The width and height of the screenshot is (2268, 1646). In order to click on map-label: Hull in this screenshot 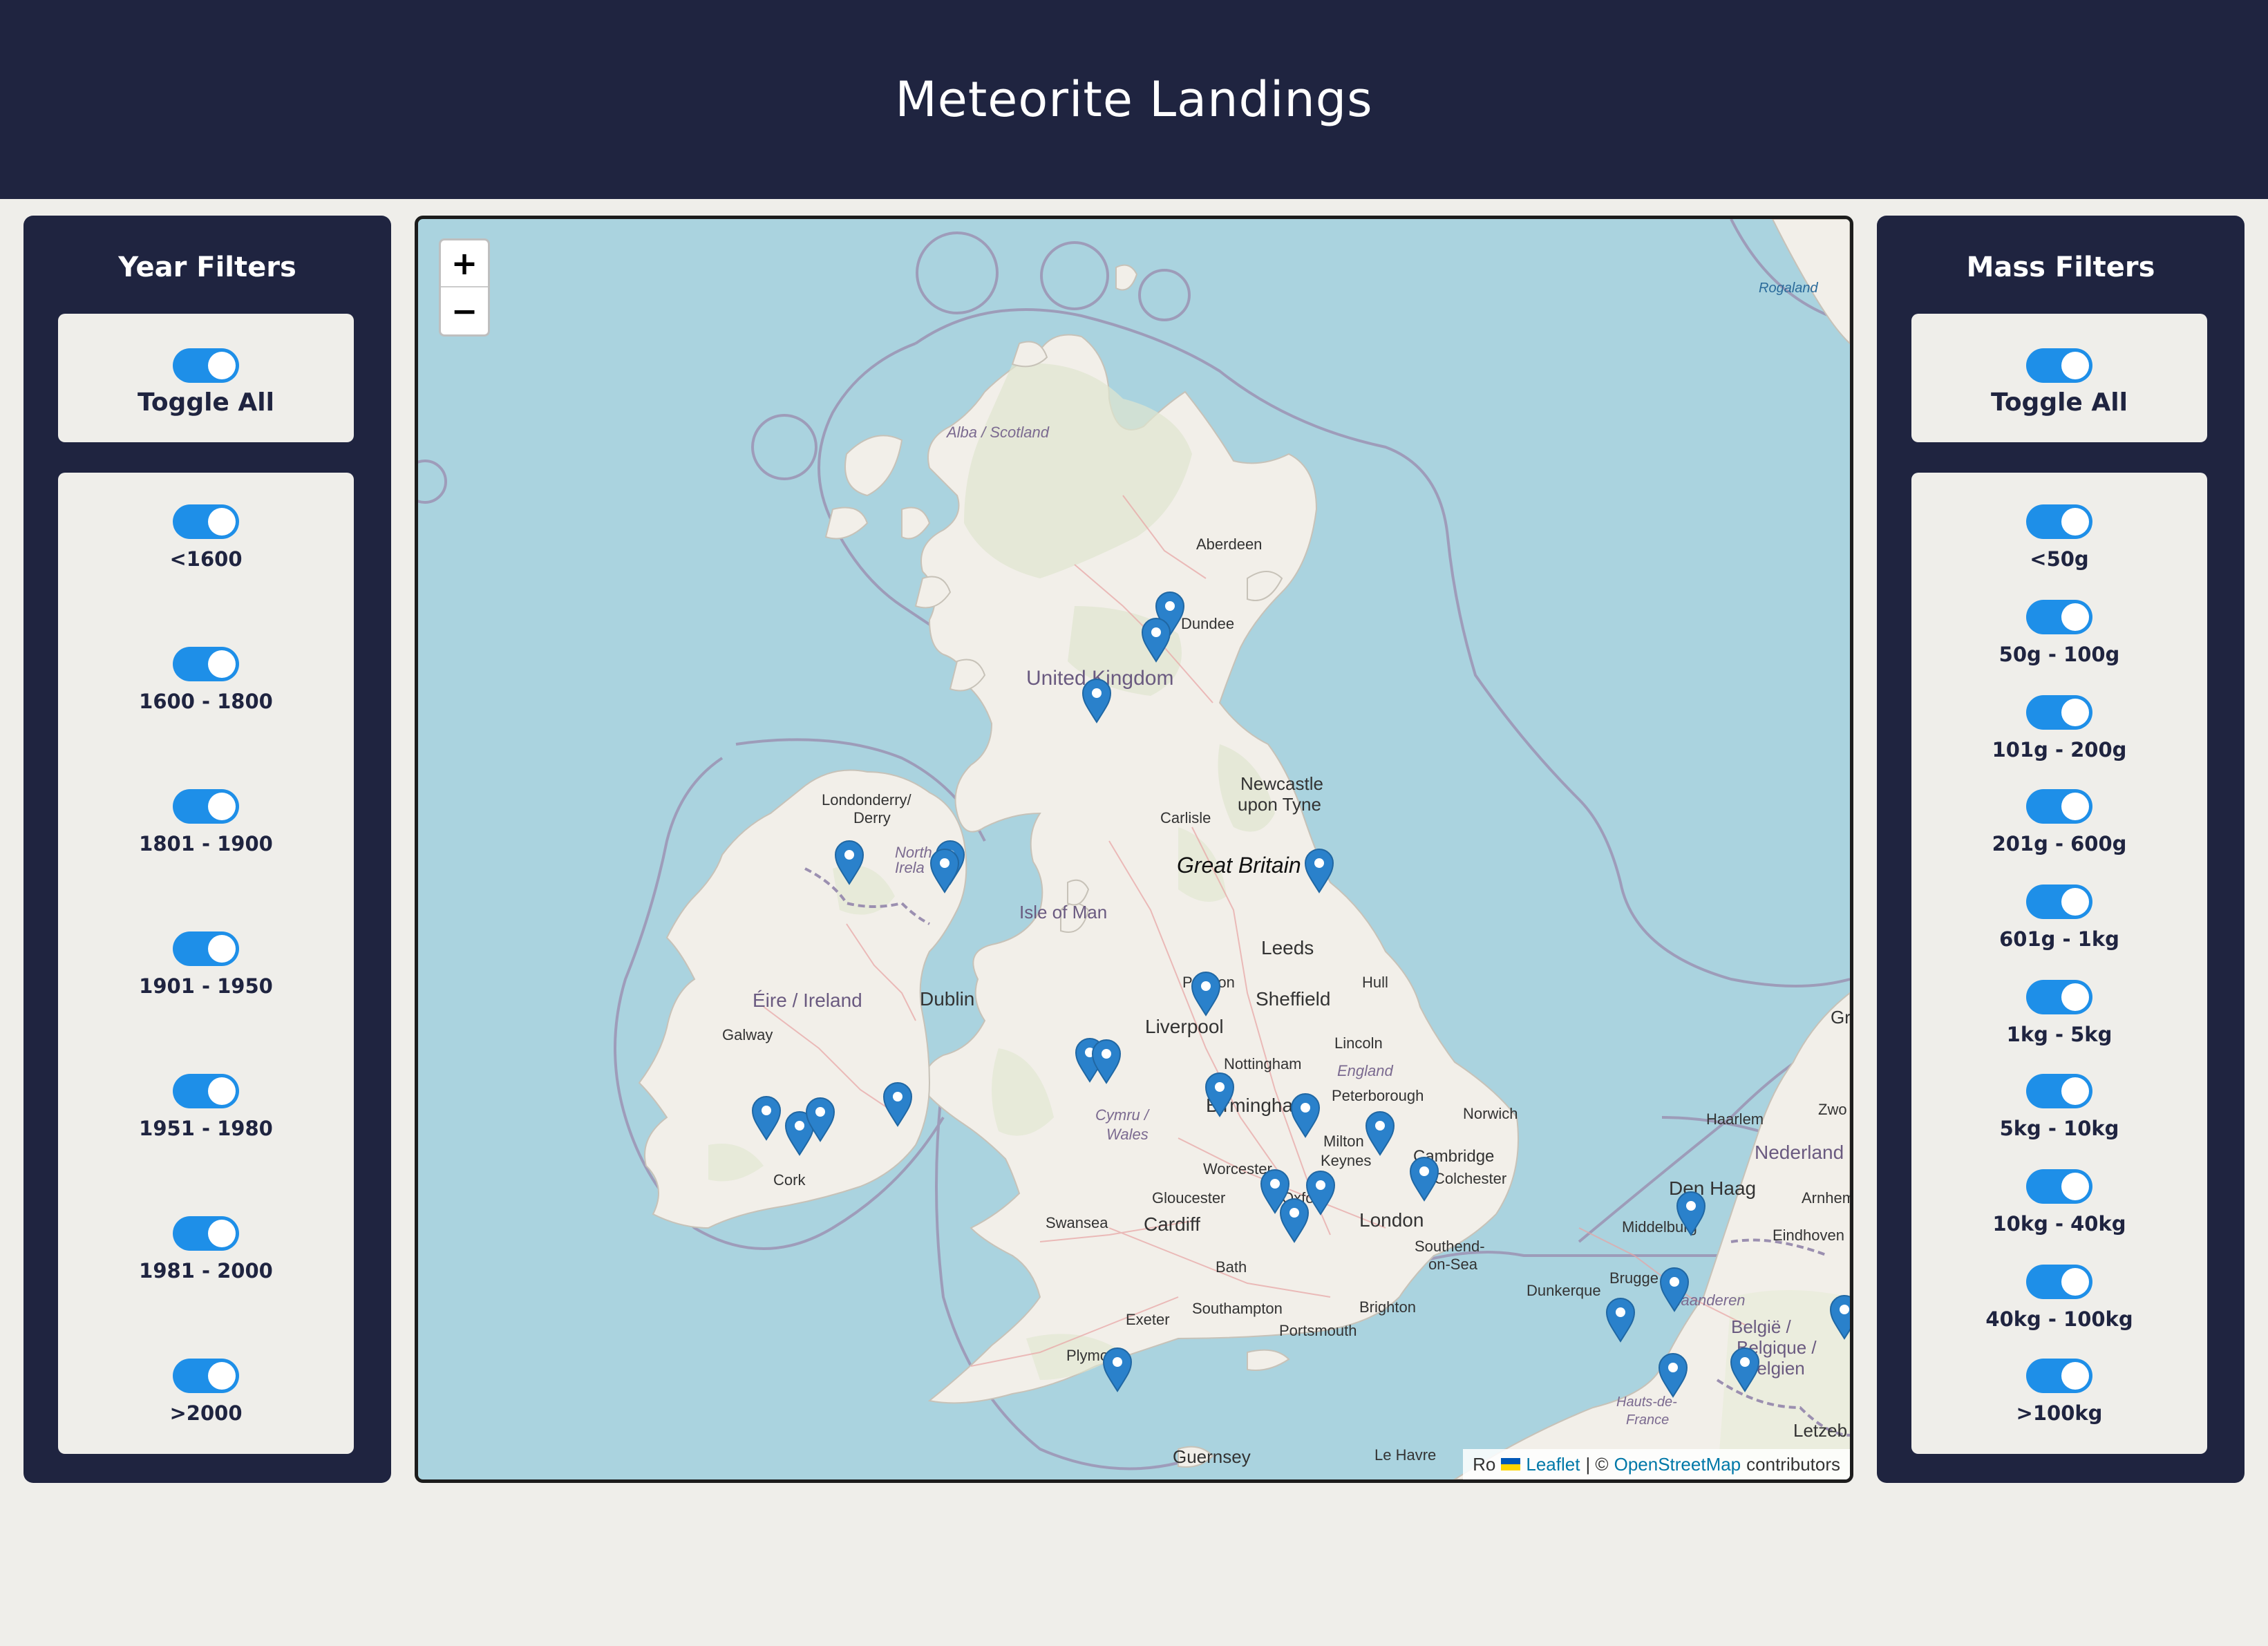, I will do `click(1375, 982)`.